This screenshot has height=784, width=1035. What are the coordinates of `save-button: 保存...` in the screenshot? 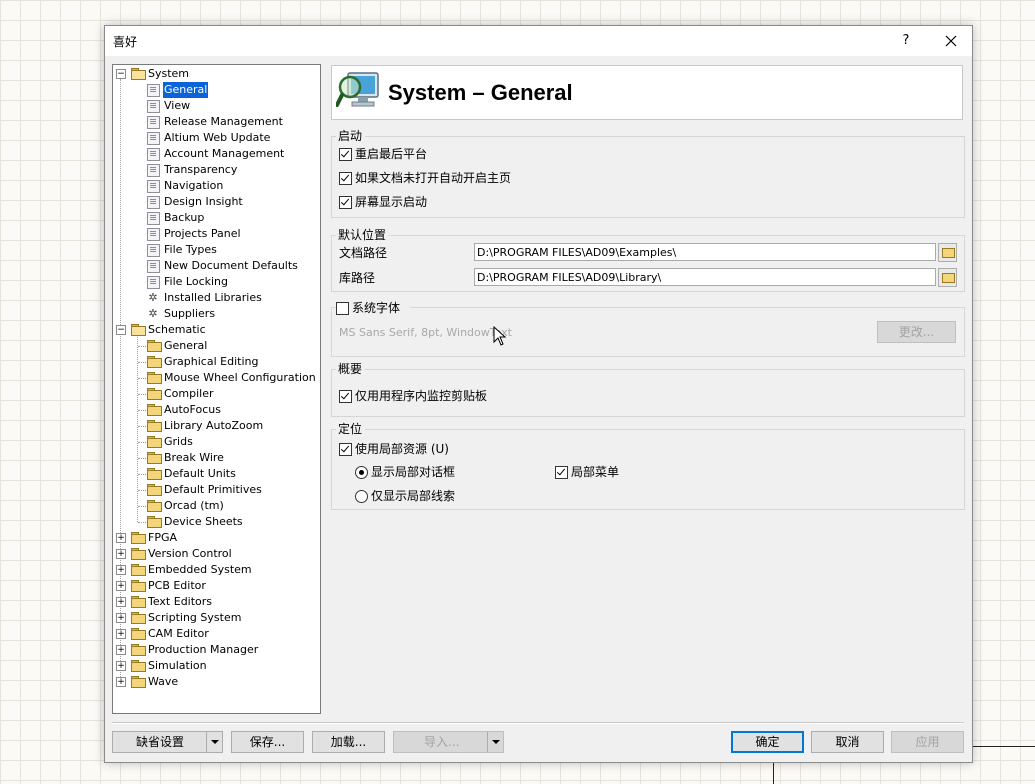 It's located at (267, 742).